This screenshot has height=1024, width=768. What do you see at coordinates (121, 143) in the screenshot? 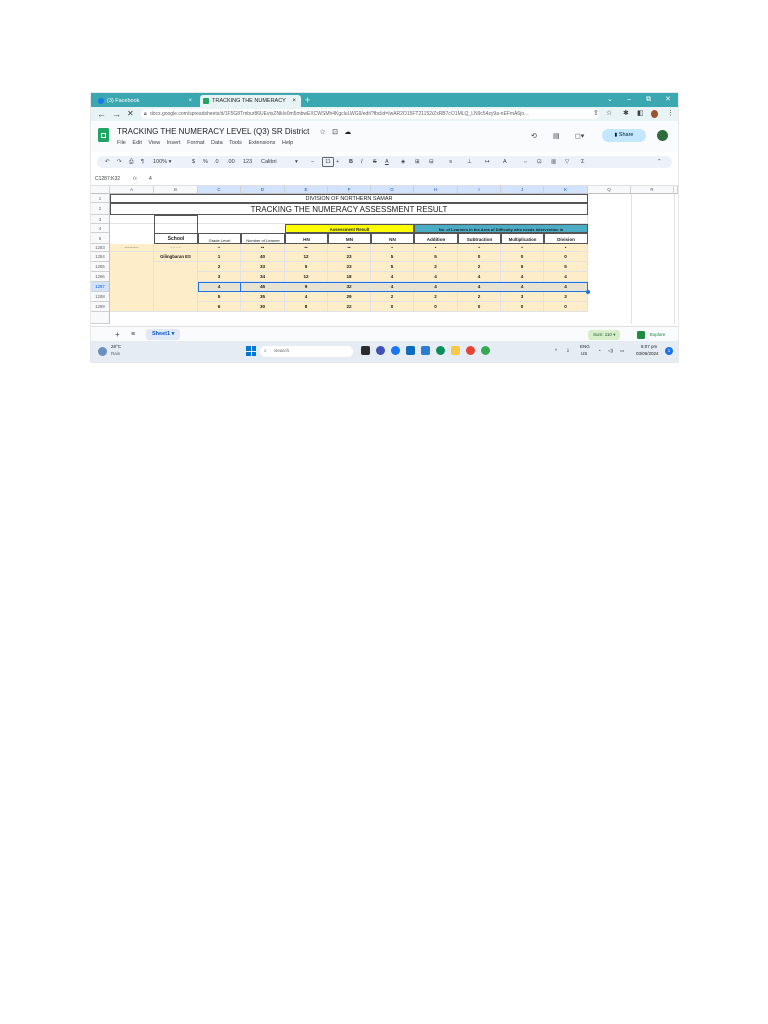
I see `menu-file: File` at bounding box center [121, 143].